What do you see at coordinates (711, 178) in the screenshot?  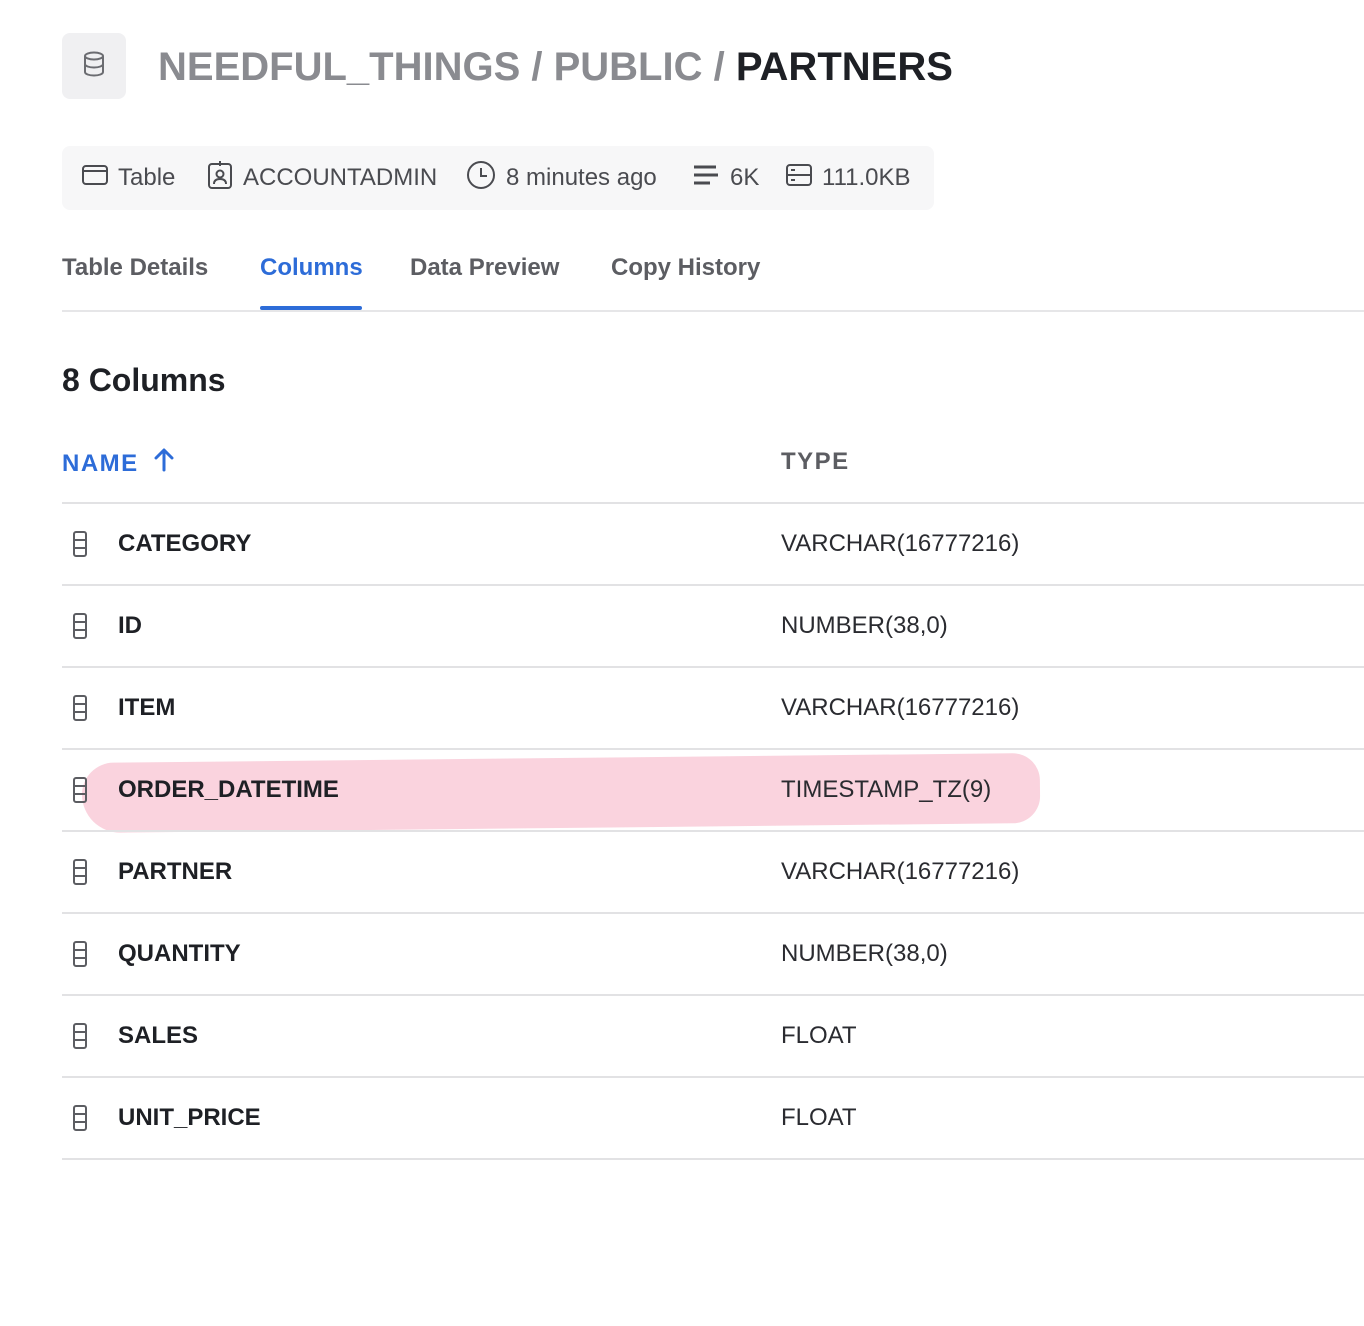 I see `rows-icon` at bounding box center [711, 178].